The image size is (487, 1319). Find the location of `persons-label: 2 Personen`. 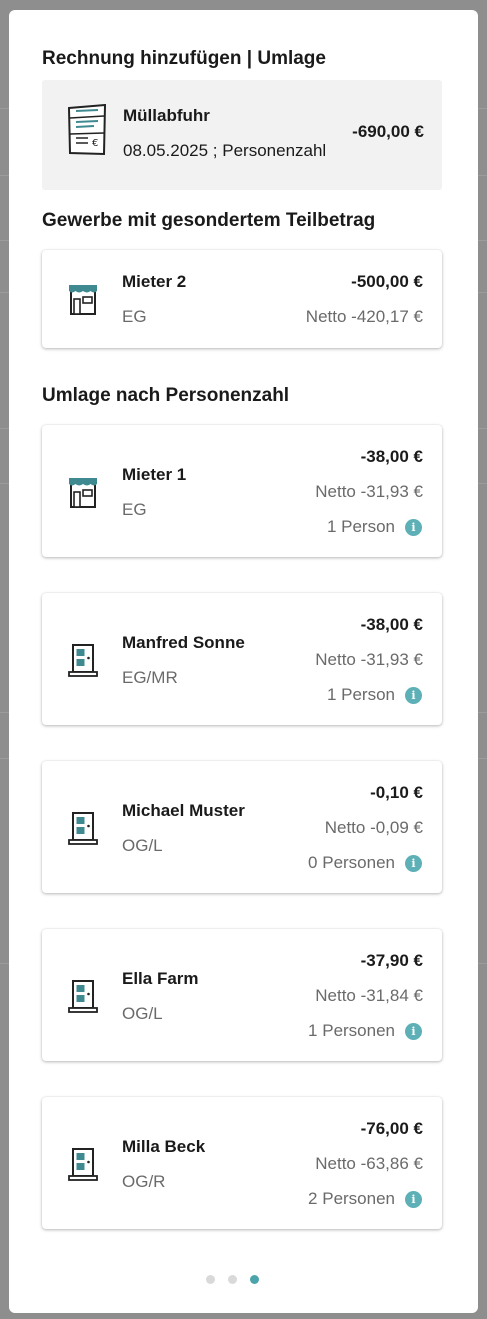

persons-label: 2 Personen is located at coordinates (351, 1198).